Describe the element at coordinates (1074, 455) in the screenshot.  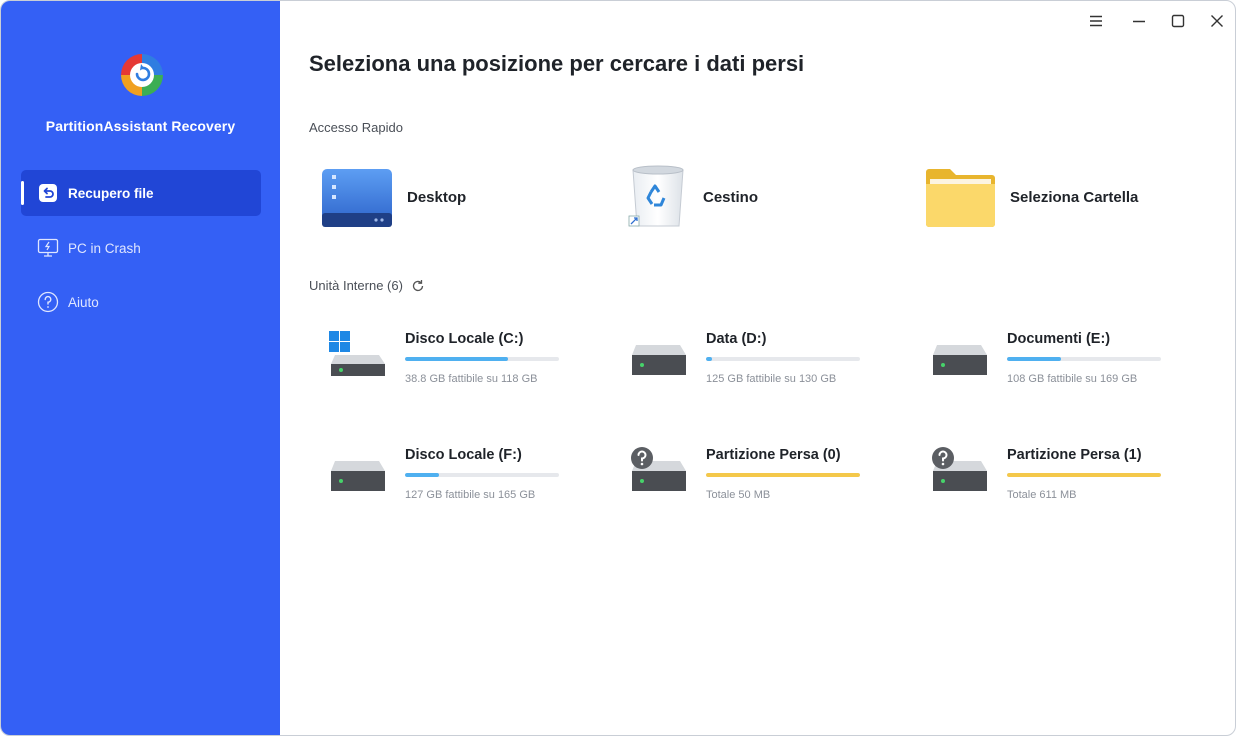
I see `drive-name: Partizione Persa (1)` at that location.